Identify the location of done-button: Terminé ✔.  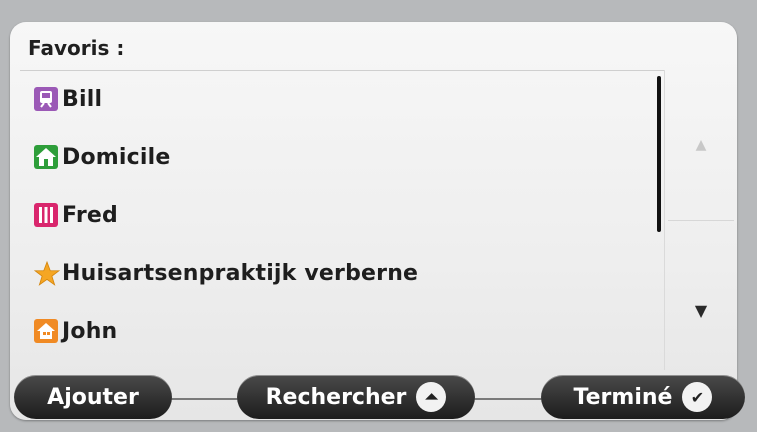
(643, 397).